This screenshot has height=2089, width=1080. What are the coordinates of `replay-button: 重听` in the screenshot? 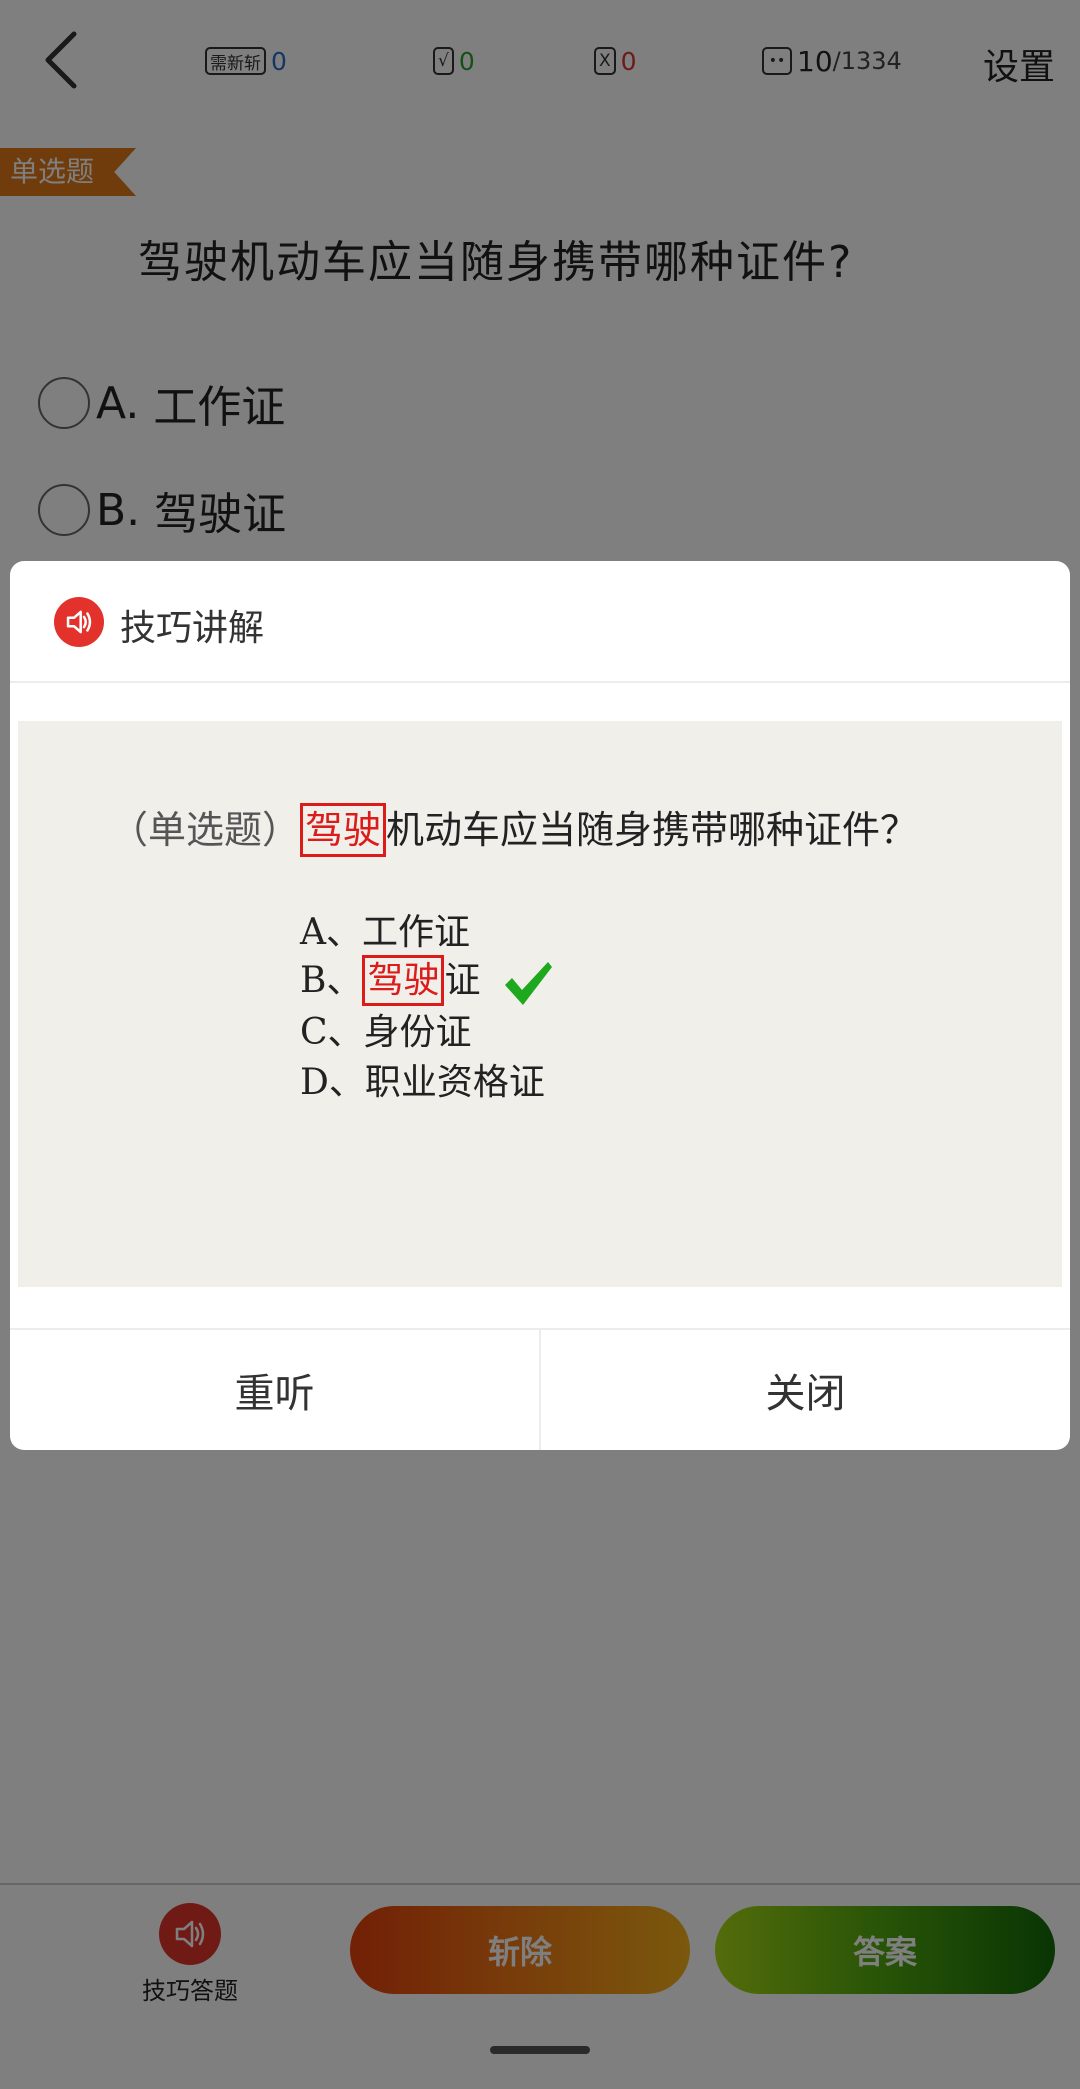 It's located at (274, 1390).